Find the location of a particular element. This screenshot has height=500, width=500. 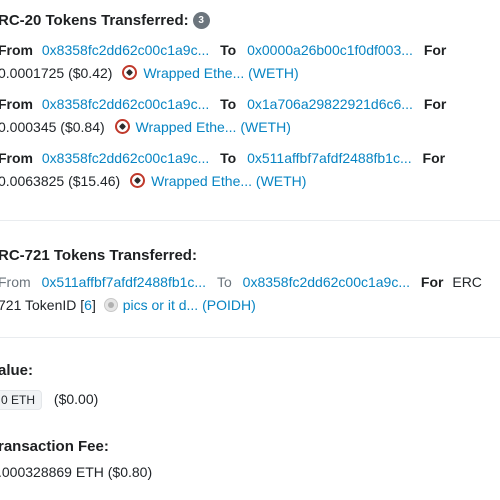

value-row: 0 ETH ($0.00) is located at coordinates (49, 400).